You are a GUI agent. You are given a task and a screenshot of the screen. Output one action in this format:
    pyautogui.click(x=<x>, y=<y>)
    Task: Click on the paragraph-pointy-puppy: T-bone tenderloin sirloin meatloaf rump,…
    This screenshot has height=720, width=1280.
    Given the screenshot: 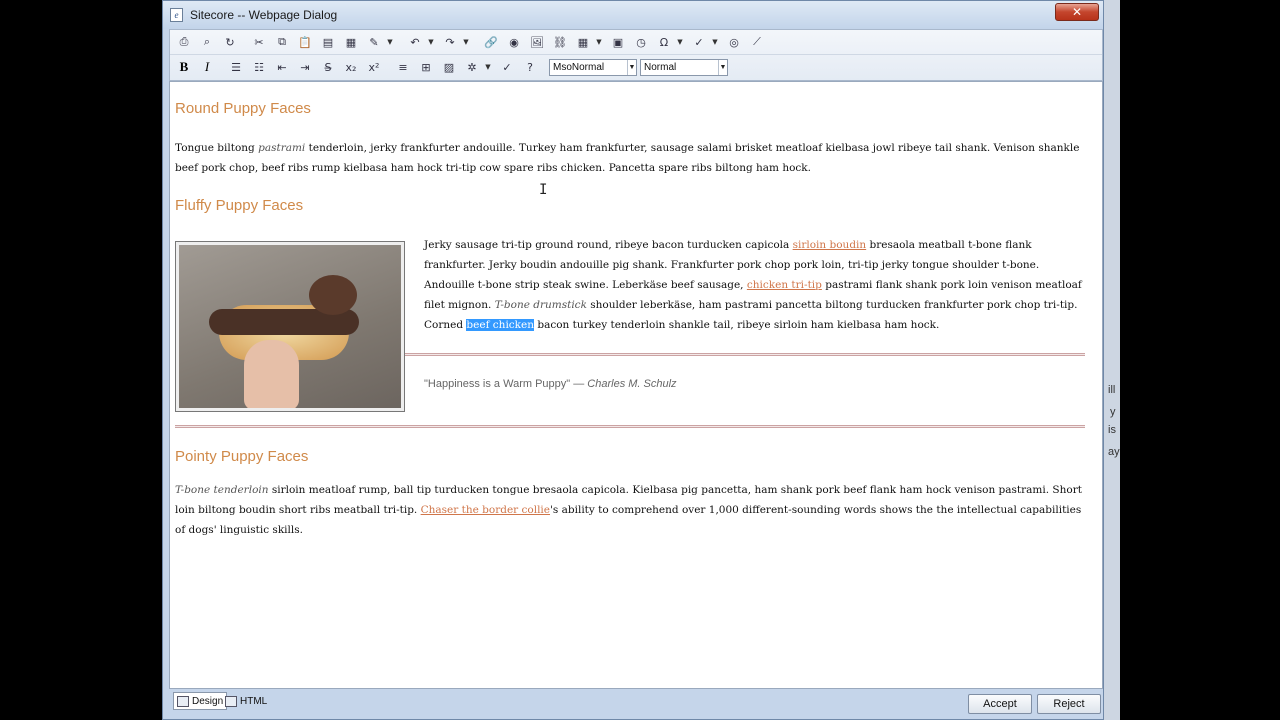 What is the action you would take?
    pyautogui.click(x=628, y=510)
    